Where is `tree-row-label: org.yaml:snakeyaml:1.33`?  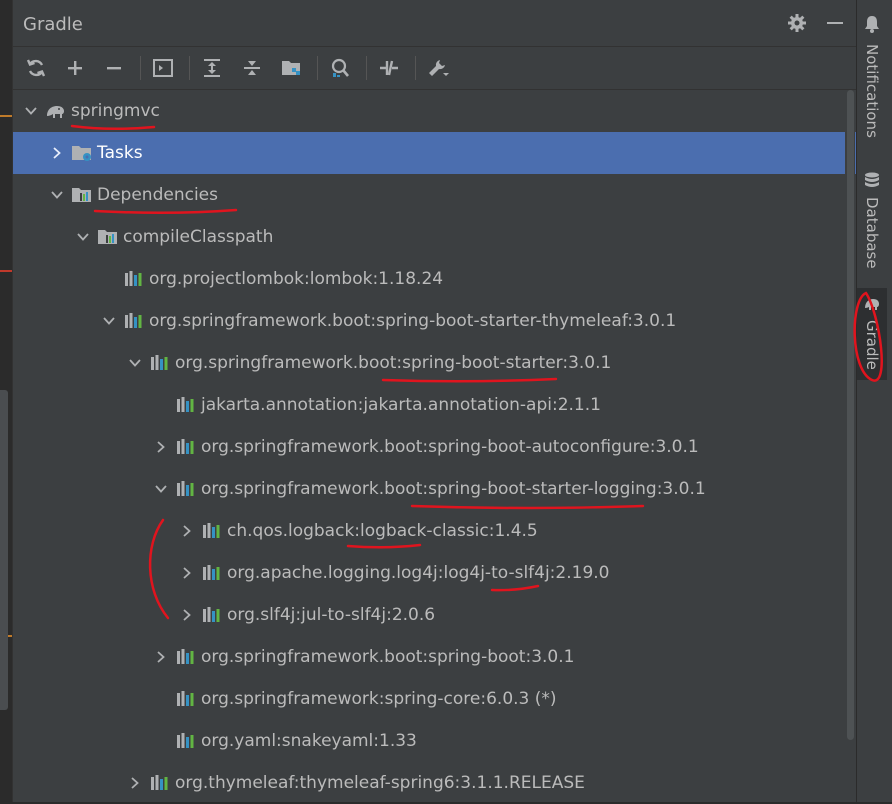
tree-row-label: org.yaml:snakeyaml:1.33 is located at coordinates (309, 741).